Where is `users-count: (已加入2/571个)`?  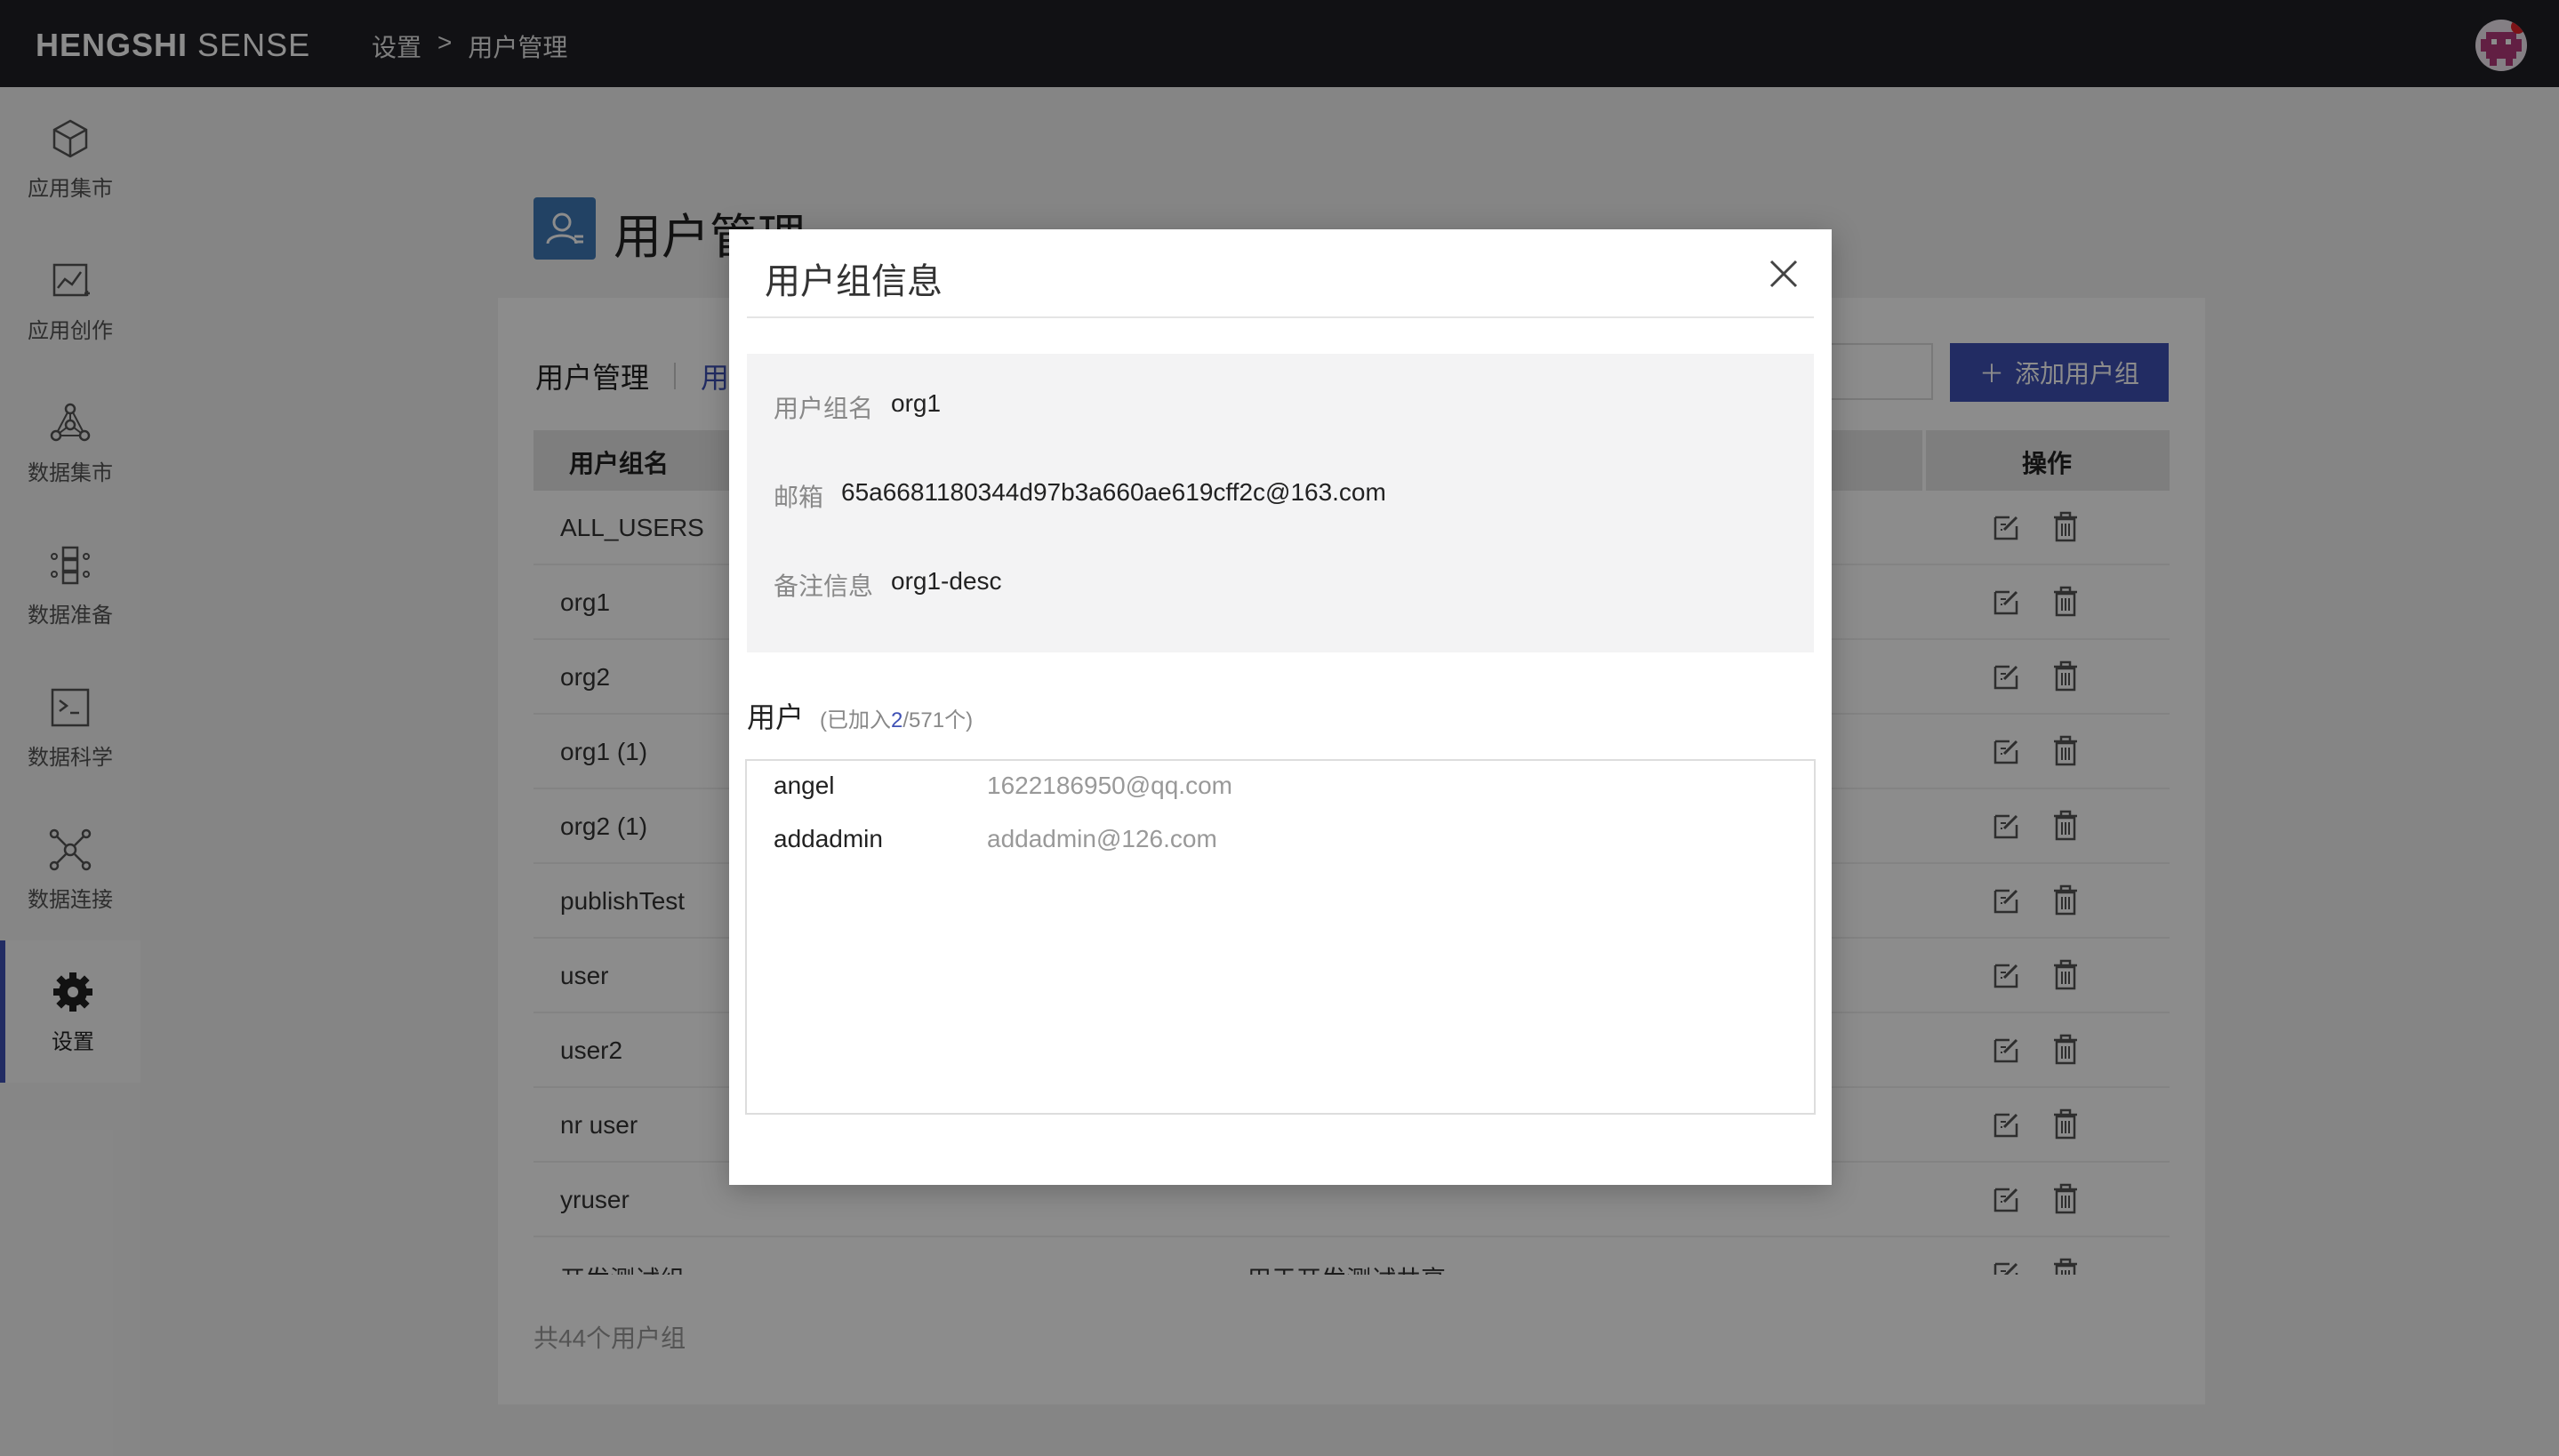
users-count: (已加入2/571个) is located at coordinates (897, 720).